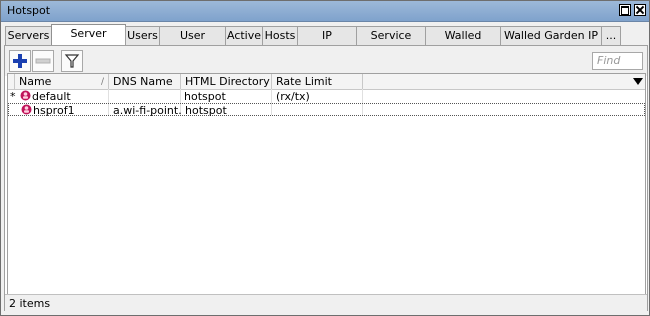 Image resolution: width=650 pixels, height=316 pixels. What do you see at coordinates (28, 35) in the screenshot?
I see `tab-servers: Servers` at bounding box center [28, 35].